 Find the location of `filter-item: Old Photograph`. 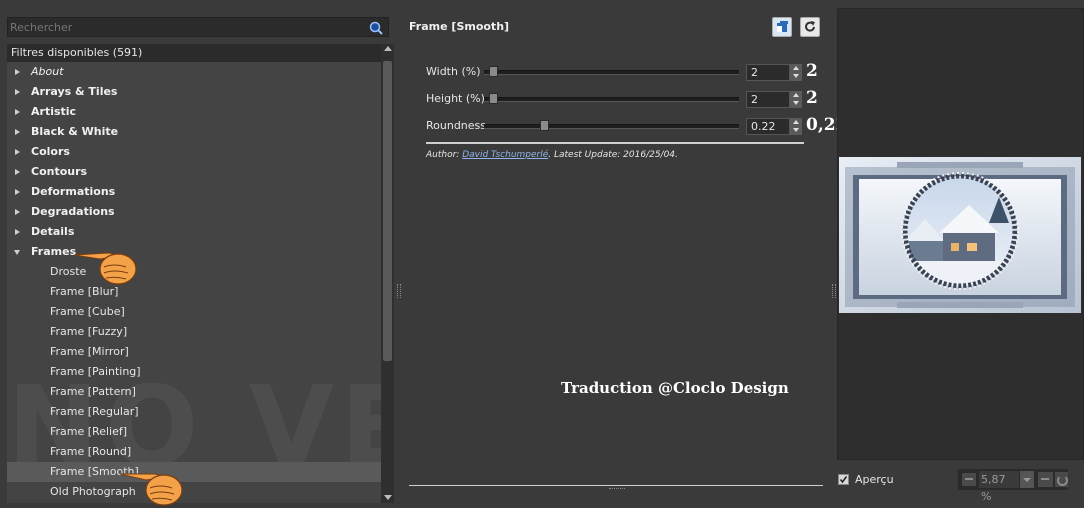

filter-item: Old Photograph is located at coordinates (194, 492).